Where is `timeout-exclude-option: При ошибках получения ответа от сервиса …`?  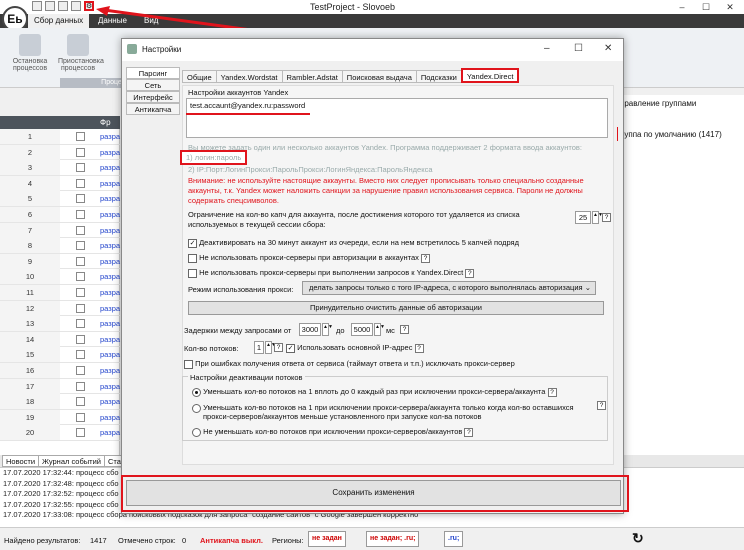 timeout-exclude-option: При ошибках получения ответа от сервиса … is located at coordinates (349, 364).